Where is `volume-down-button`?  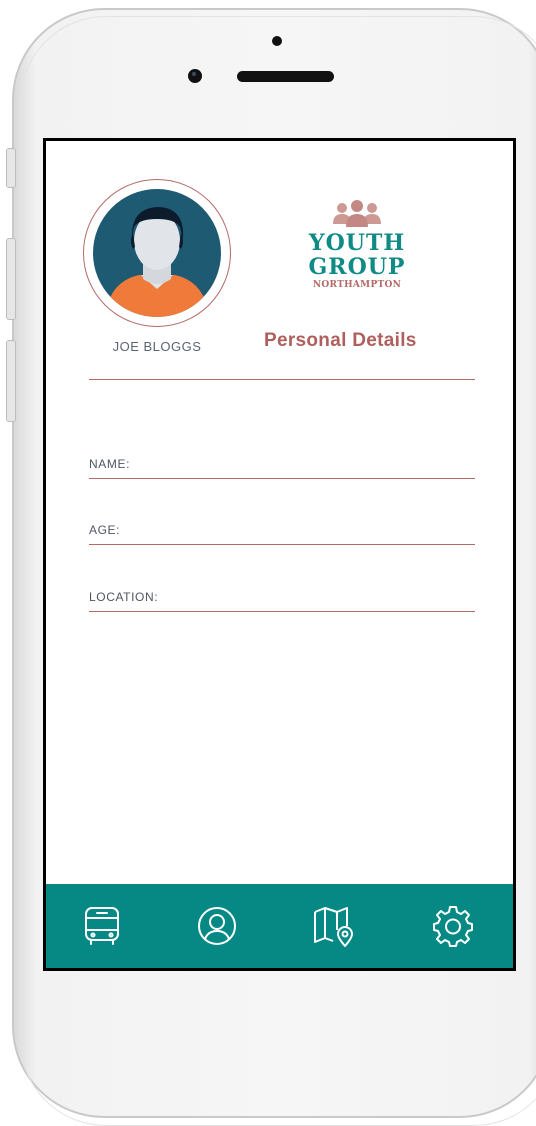 volume-down-button is located at coordinates (11, 381).